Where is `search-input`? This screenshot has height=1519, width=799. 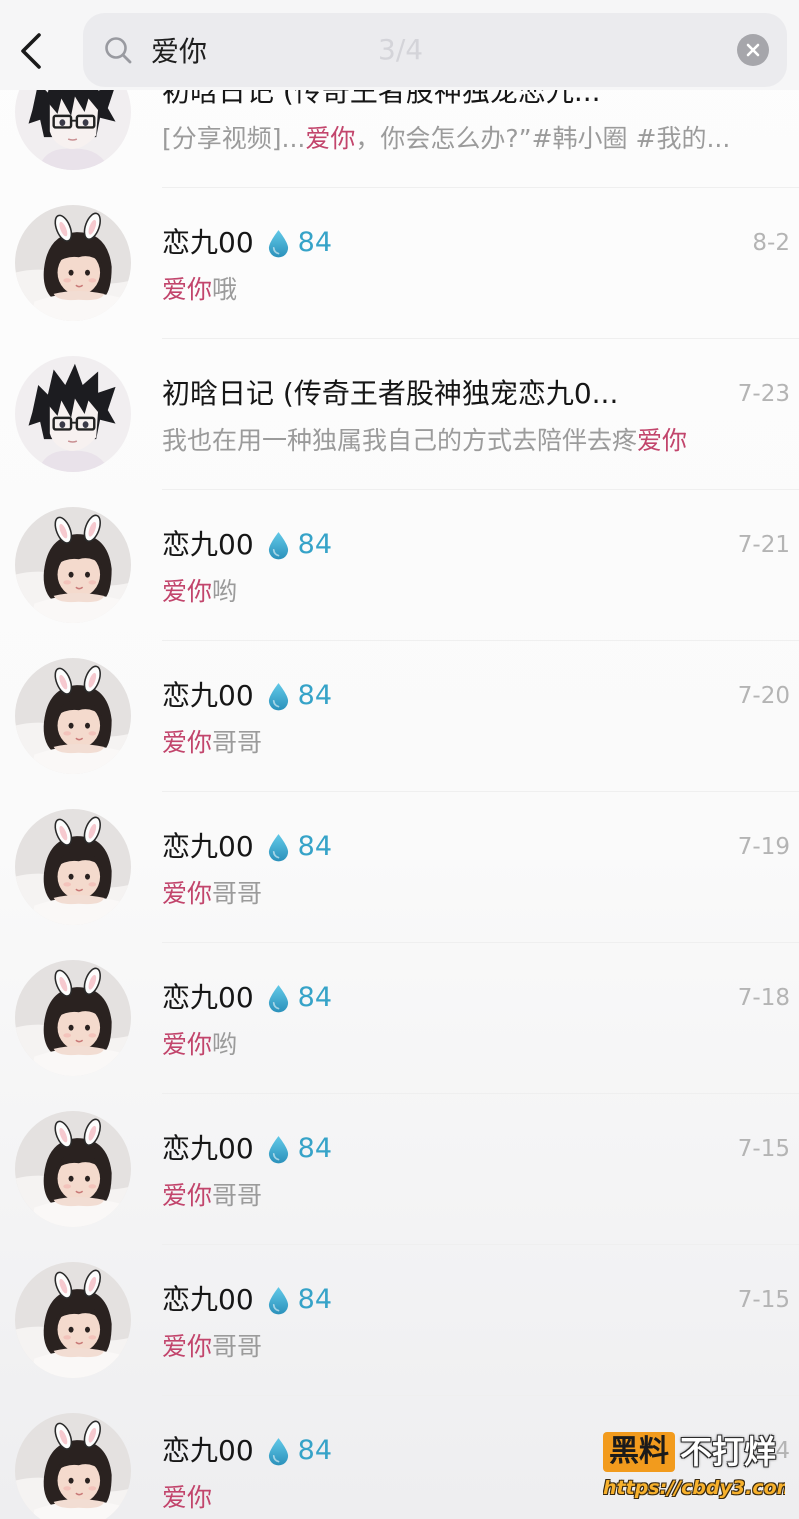
search-input is located at coordinates (251, 50).